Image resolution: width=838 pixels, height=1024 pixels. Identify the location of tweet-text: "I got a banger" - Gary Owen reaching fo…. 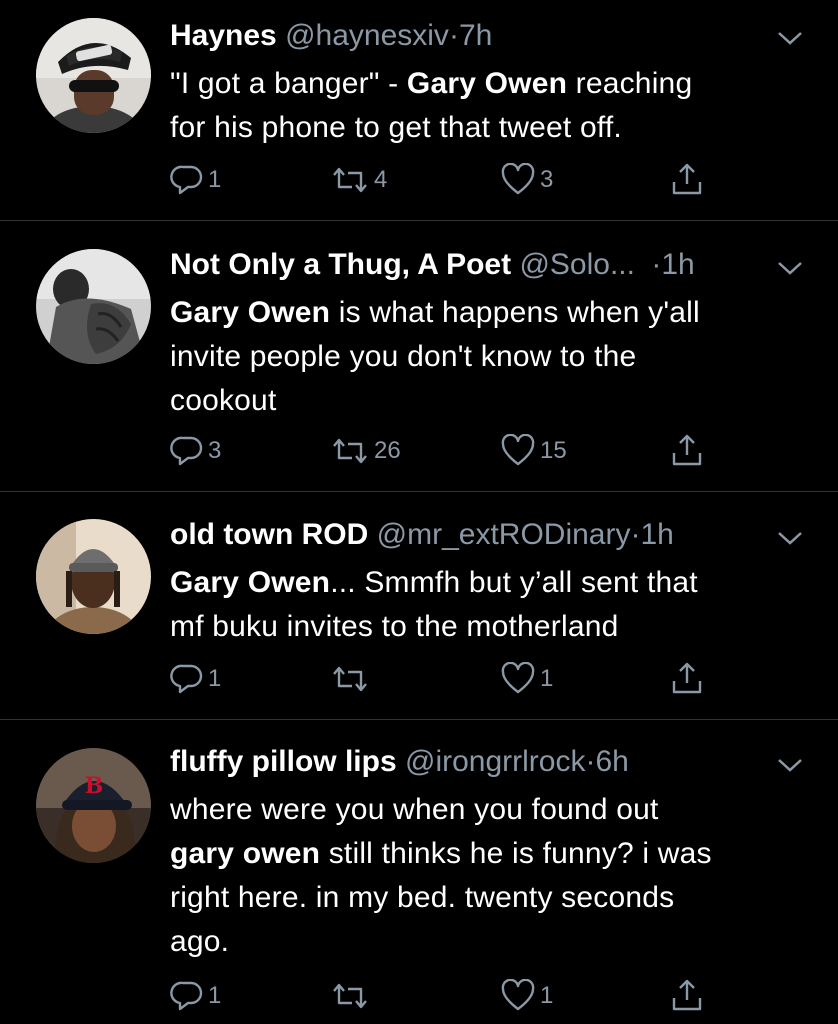
(480, 106).